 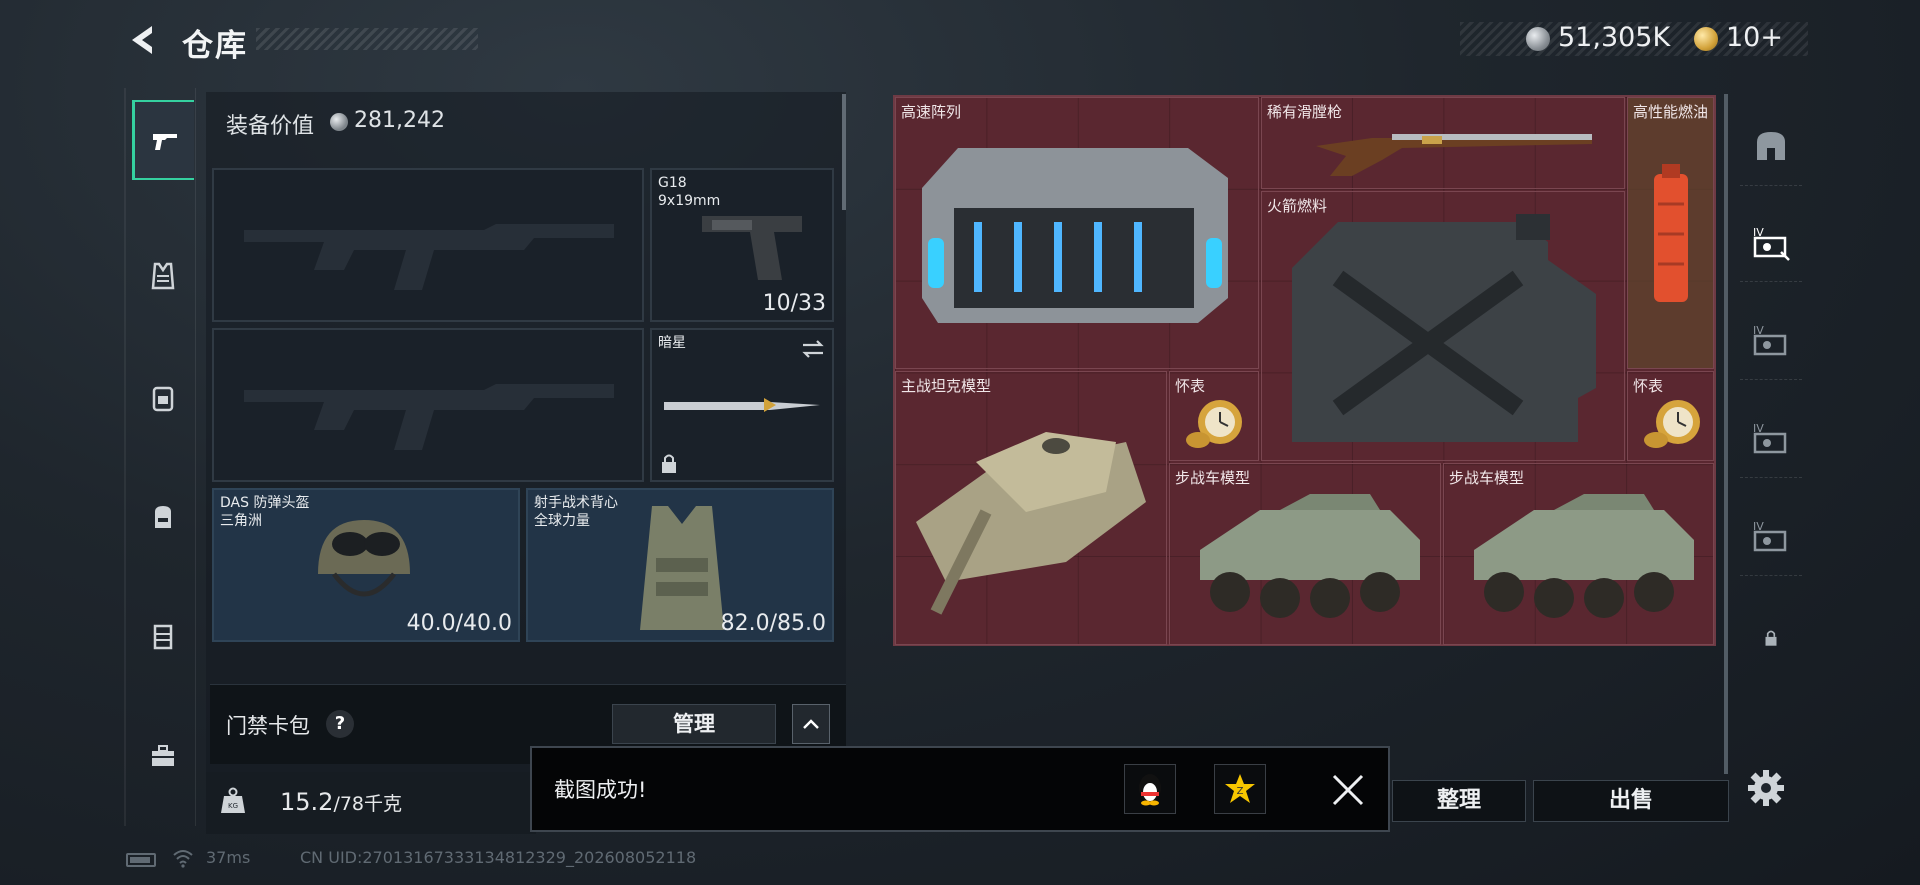 I want to click on rail-tab-armor, so click(x=163, y=276).